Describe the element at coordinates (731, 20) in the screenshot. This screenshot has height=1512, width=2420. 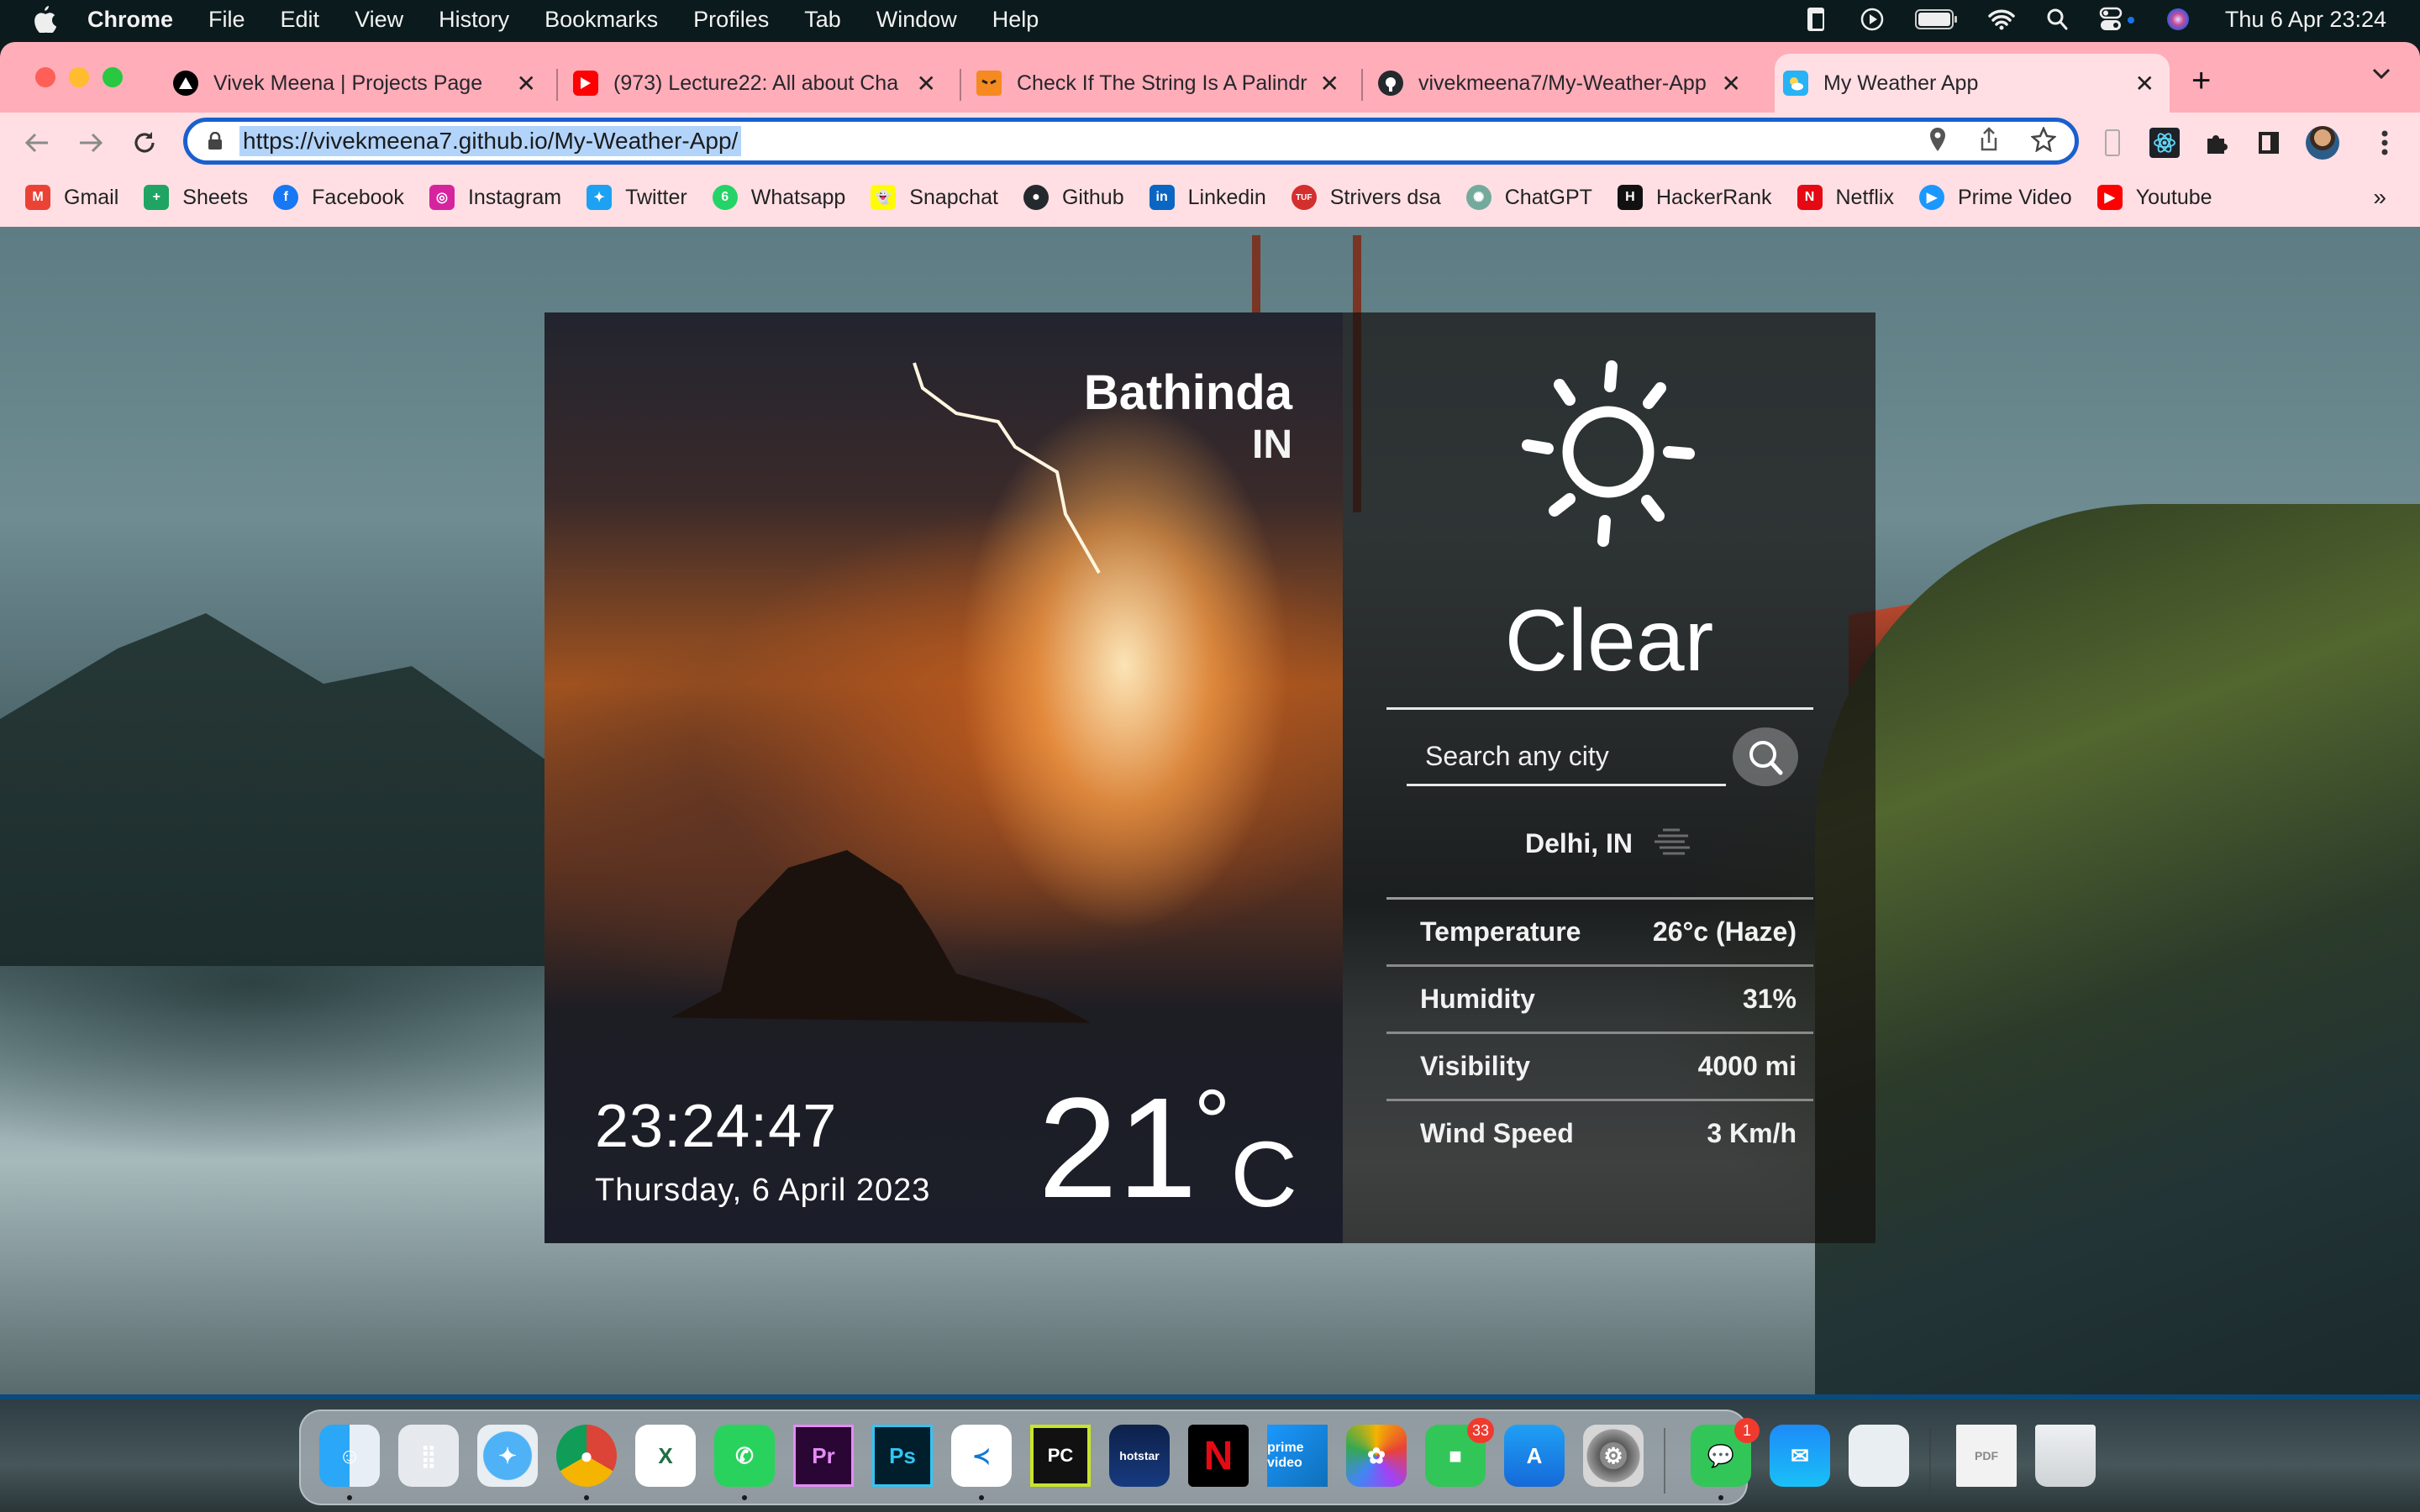
I see `menu-profiles: Profiles` at that location.